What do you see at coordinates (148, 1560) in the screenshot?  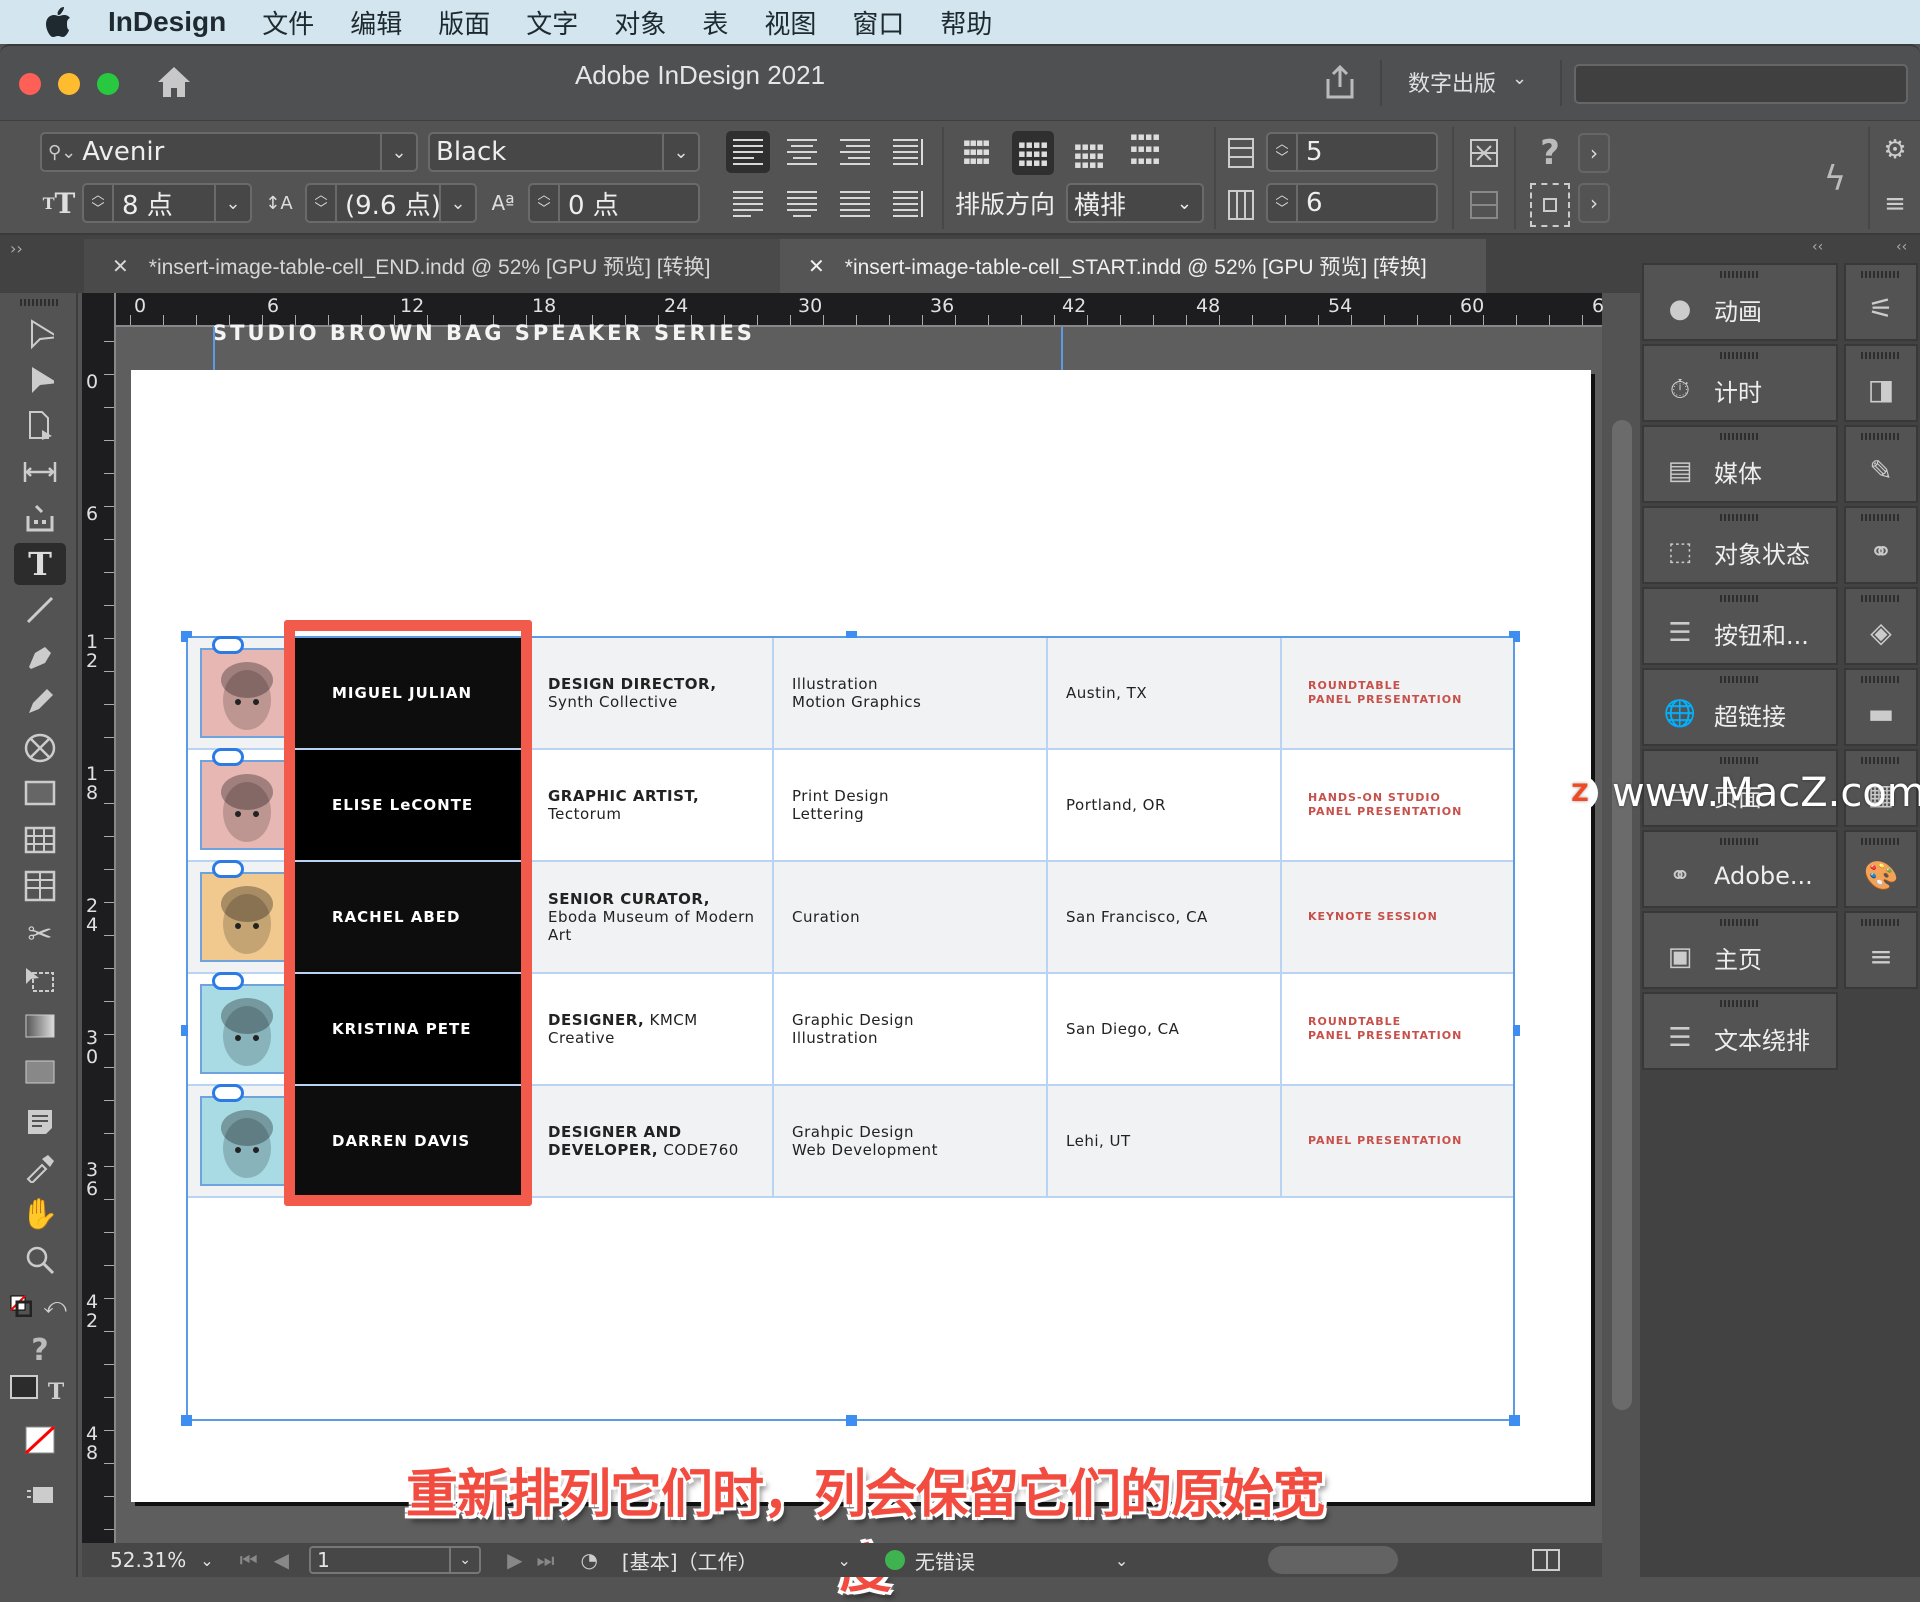 I see `zoom-level: 52.31%` at bounding box center [148, 1560].